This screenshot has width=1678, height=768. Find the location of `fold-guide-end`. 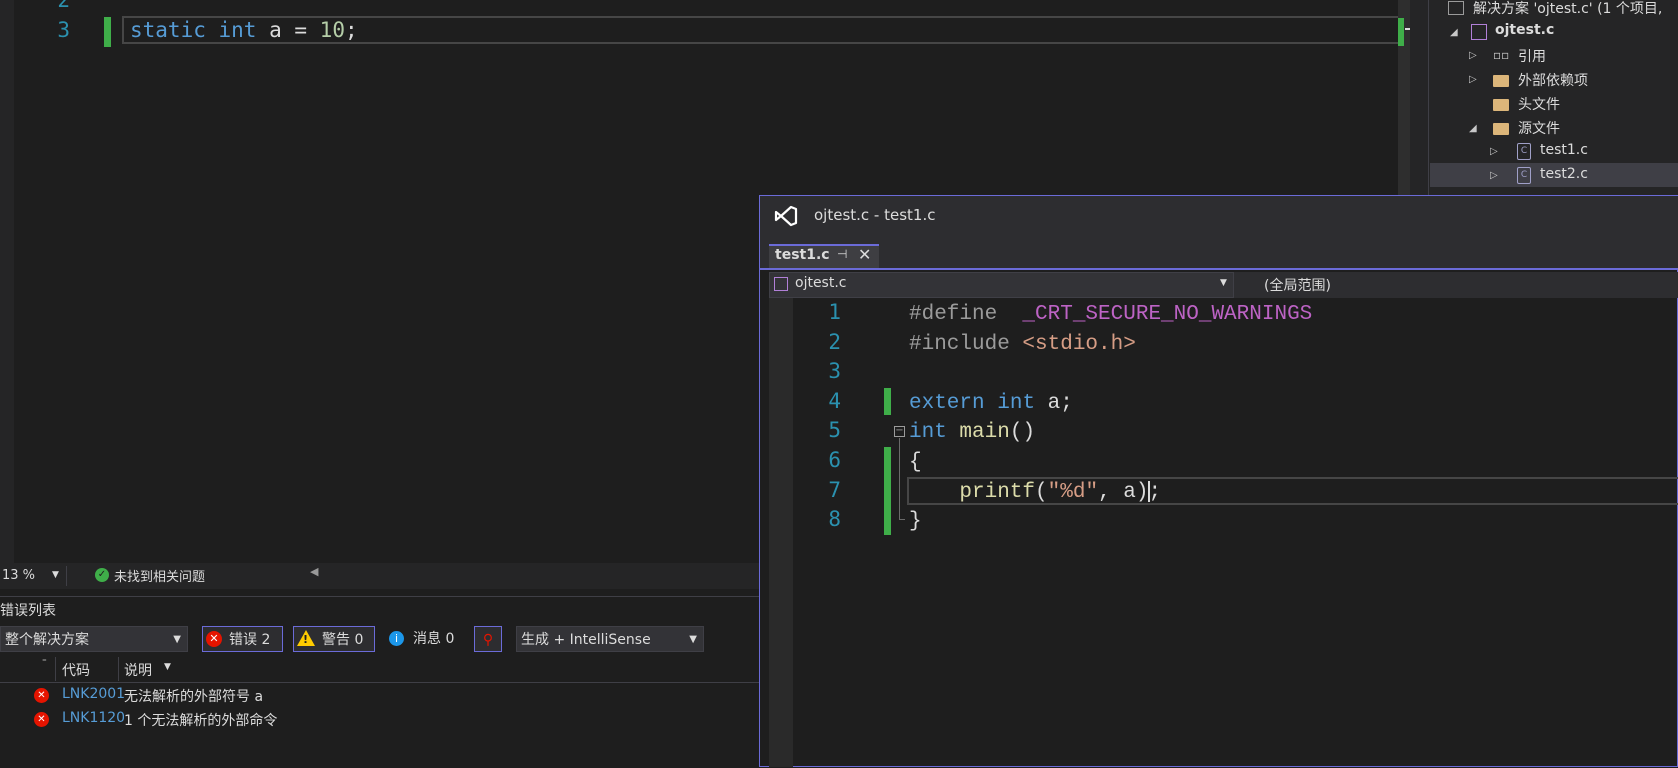

fold-guide-end is located at coordinates (902, 519).